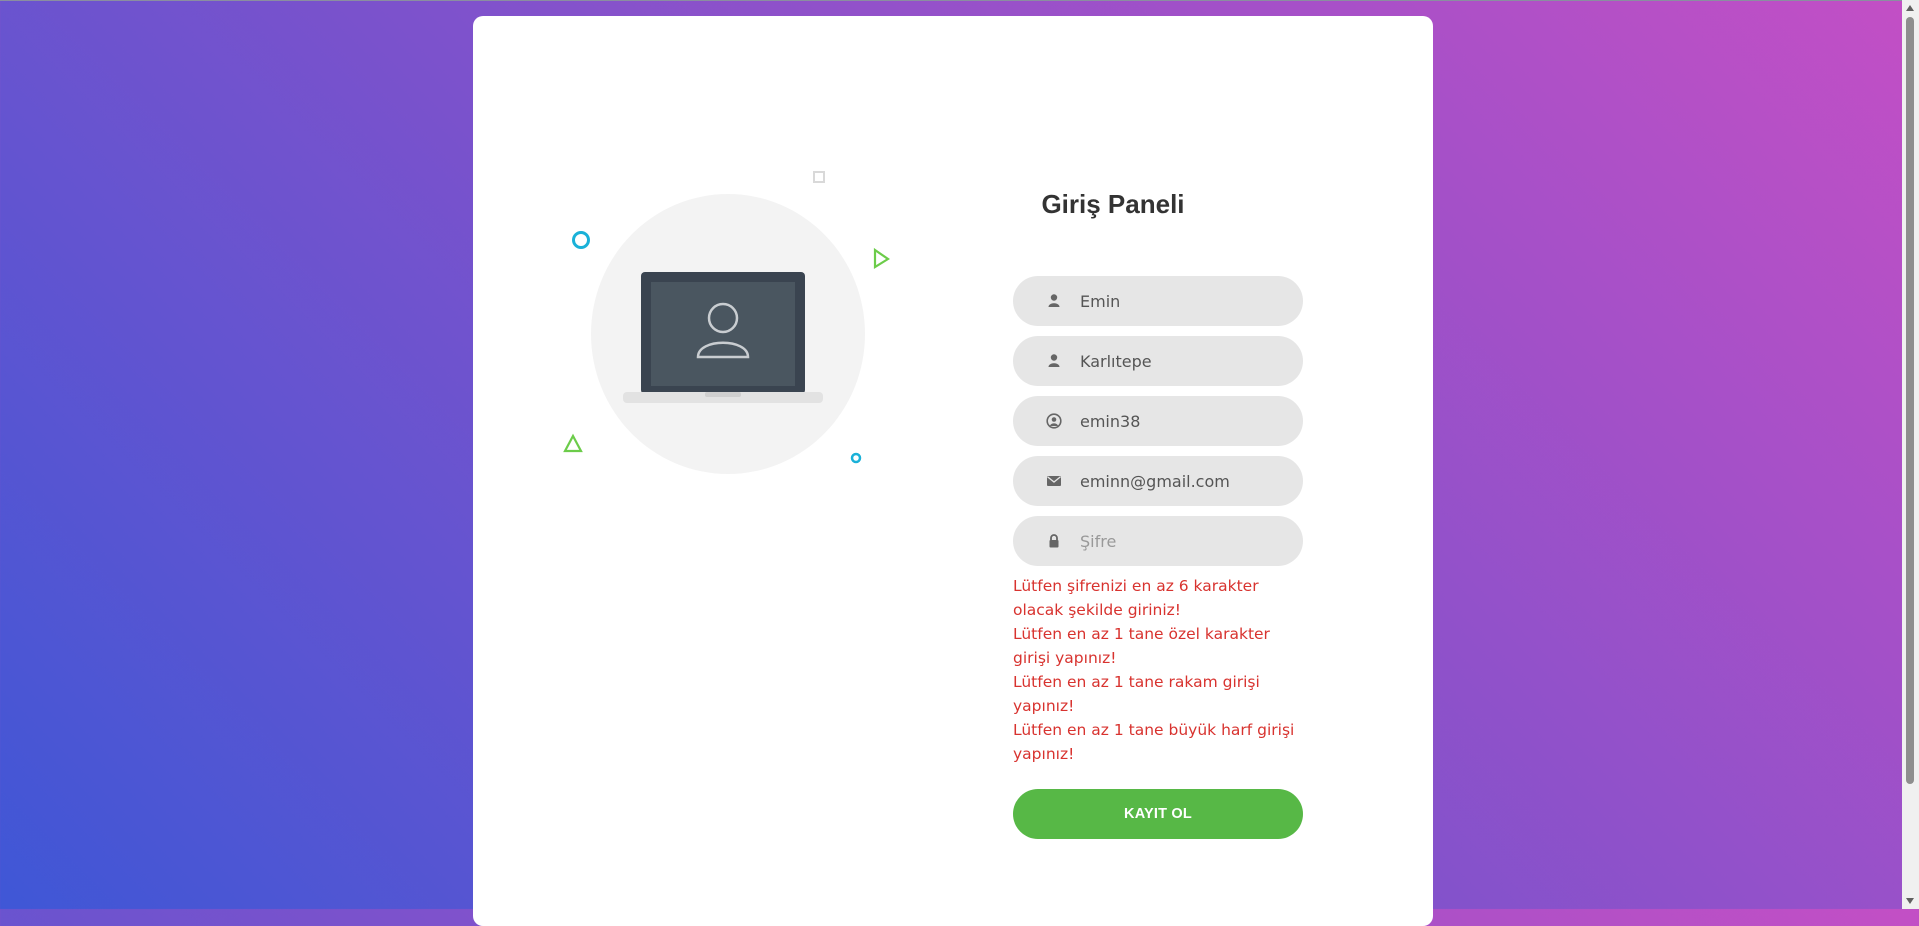  Describe the element at coordinates (819, 177) in the screenshot. I see `decor-square` at that location.